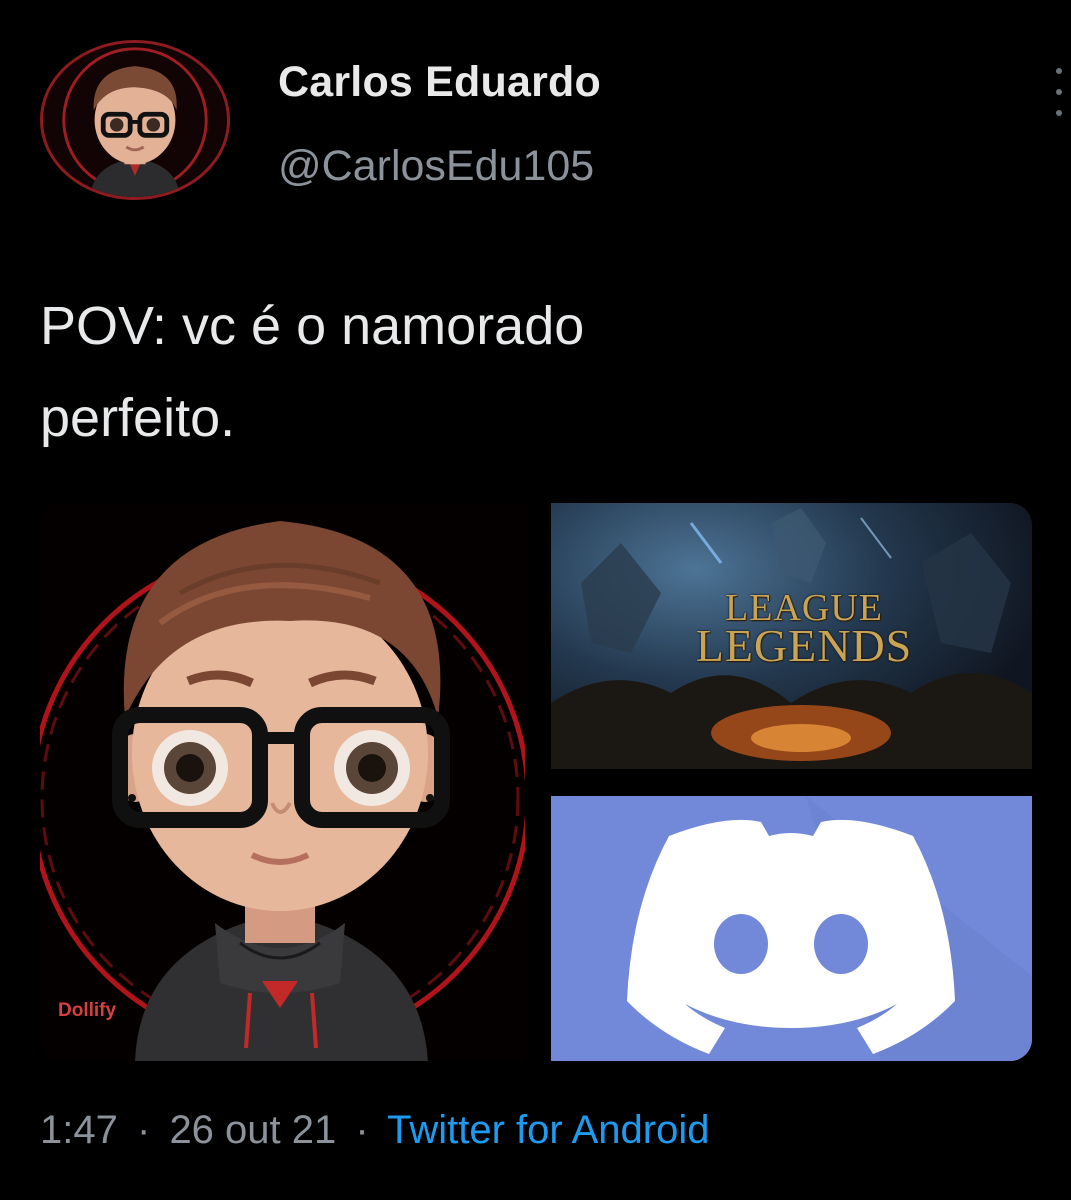  I want to click on media-league-image: LEAGUE LEGENDS, so click(791, 636).